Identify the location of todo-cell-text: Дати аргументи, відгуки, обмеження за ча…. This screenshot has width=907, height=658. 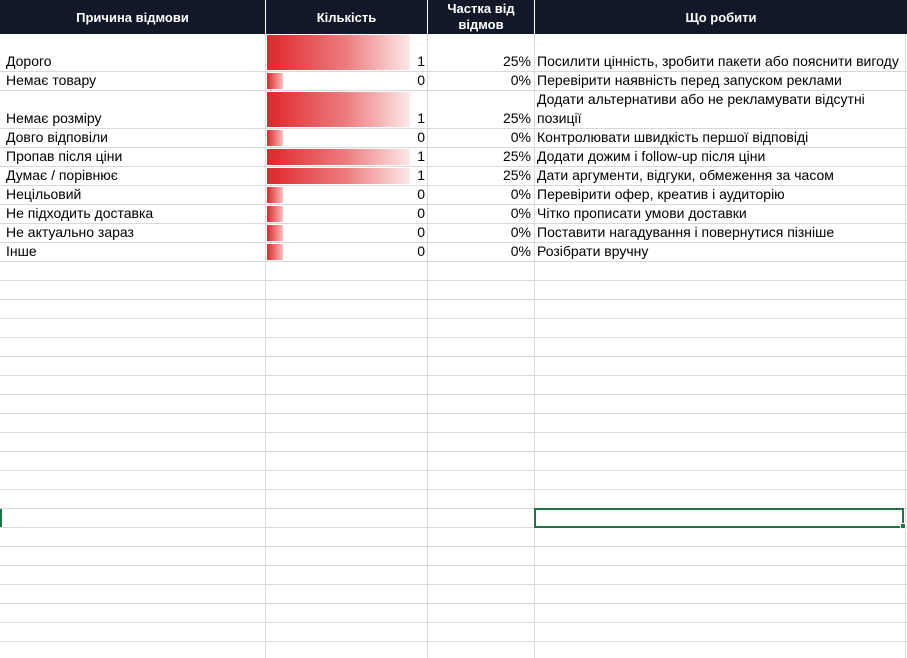
(685, 175).